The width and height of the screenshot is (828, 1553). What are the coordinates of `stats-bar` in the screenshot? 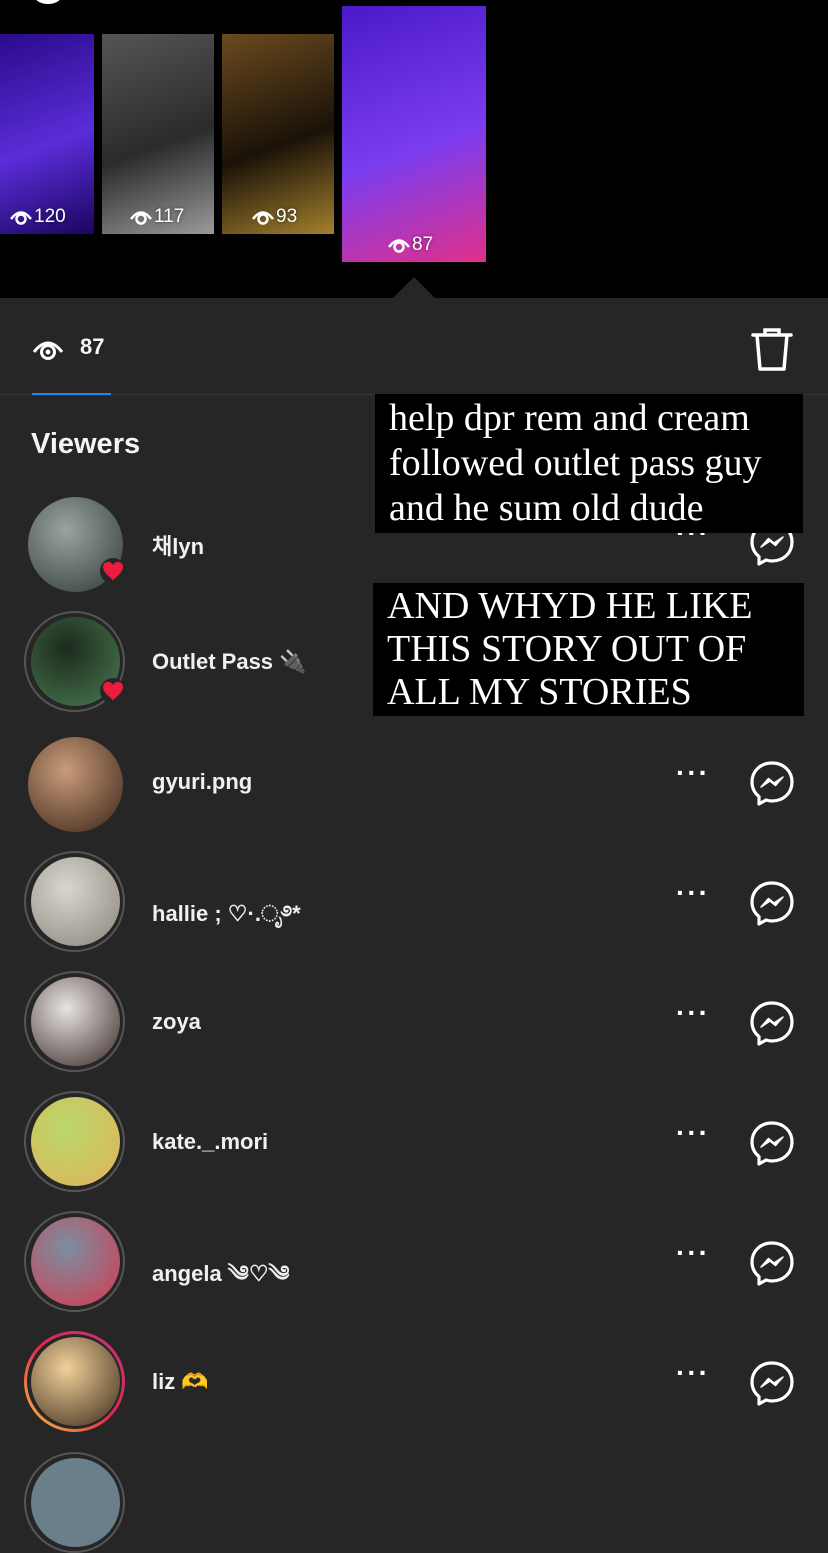 It's located at (414, 346).